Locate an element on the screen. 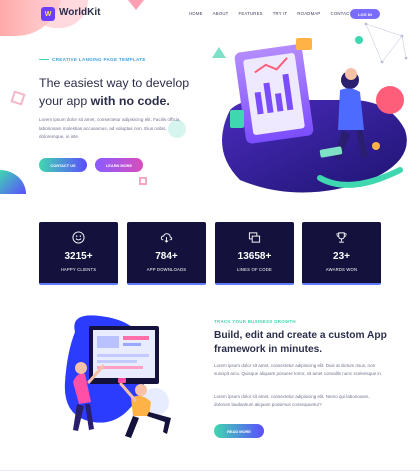 The height and width of the screenshot is (475, 420). stat-card-awards-won: 23+ AWARDS WON is located at coordinates (341, 253).